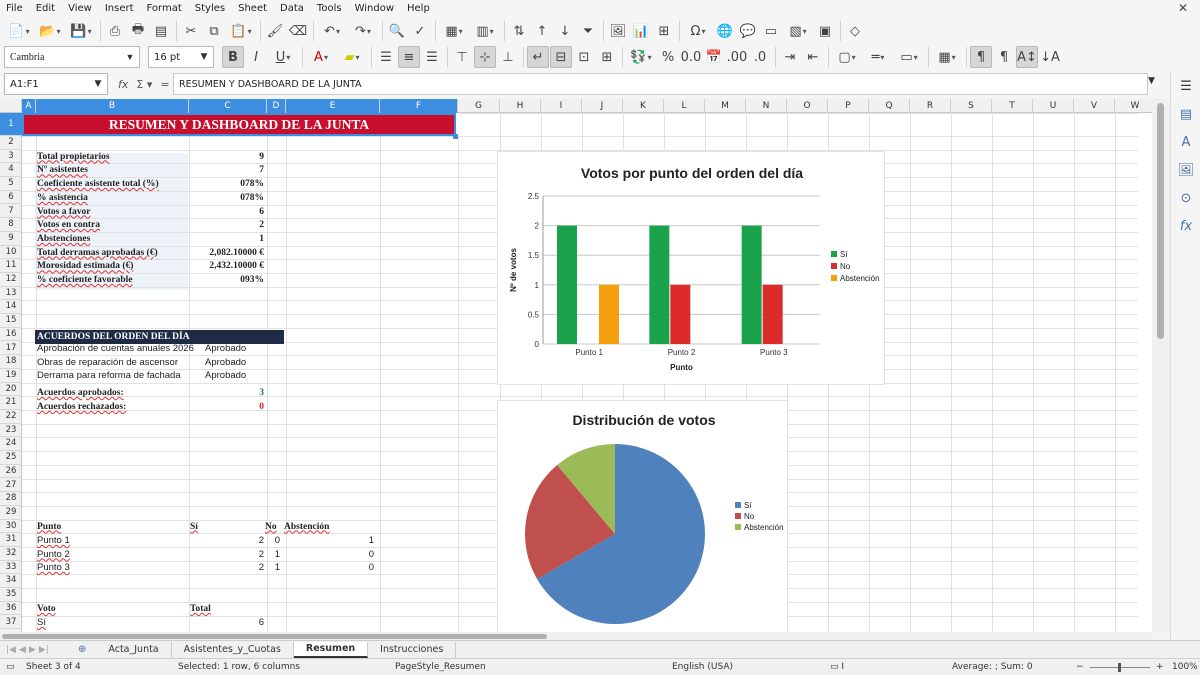 This screenshot has height=675, width=1200. What do you see at coordinates (73, 157) in the screenshot?
I see `summary-label: Total propietarios` at bounding box center [73, 157].